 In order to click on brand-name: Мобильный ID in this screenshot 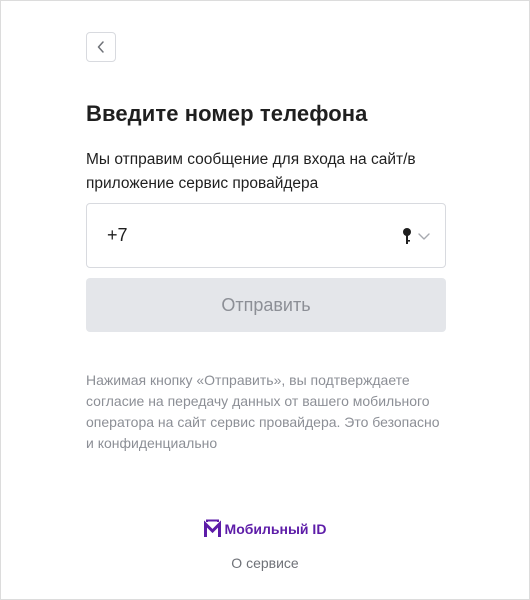, I will do `click(275, 528)`.